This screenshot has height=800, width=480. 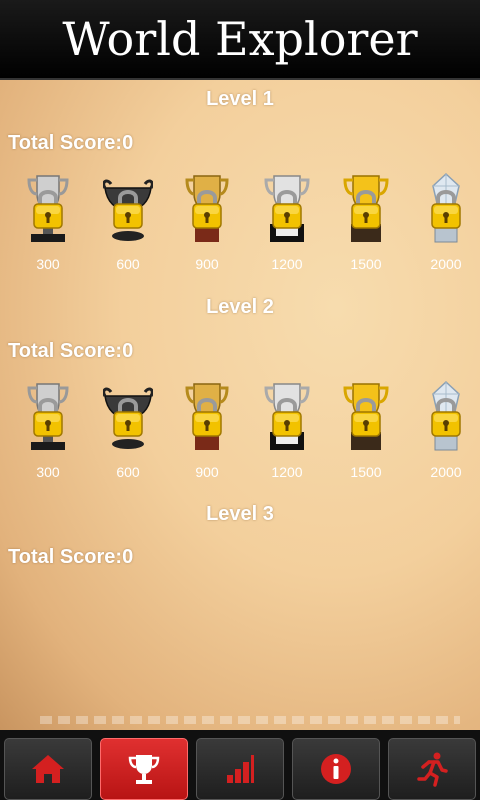 I want to click on level-2-title: Level 2, so click(x=240, y=307).